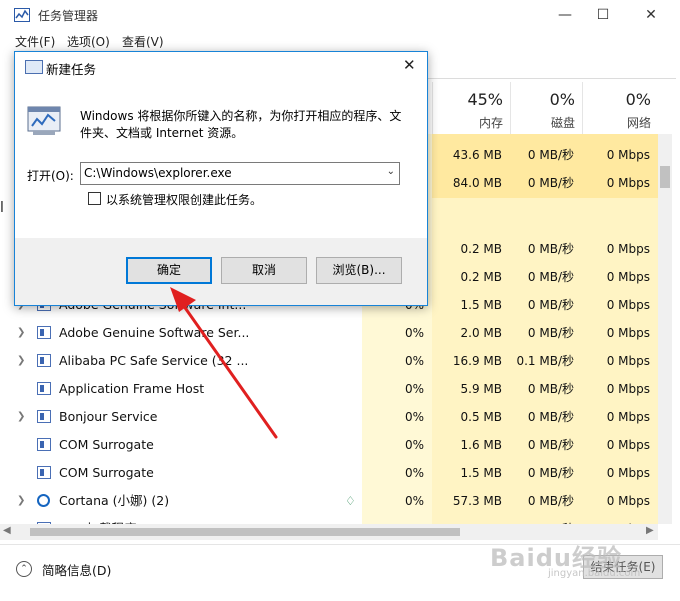 The image size is (680, 601). Describe the element at coordinates (221, 67) in the screenshot. I see `dialog-title-bar: 新建任务 ✕` at that location.